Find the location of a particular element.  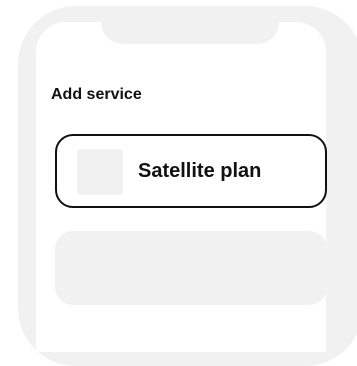

phone-notch is located at coordinates (190, 25).